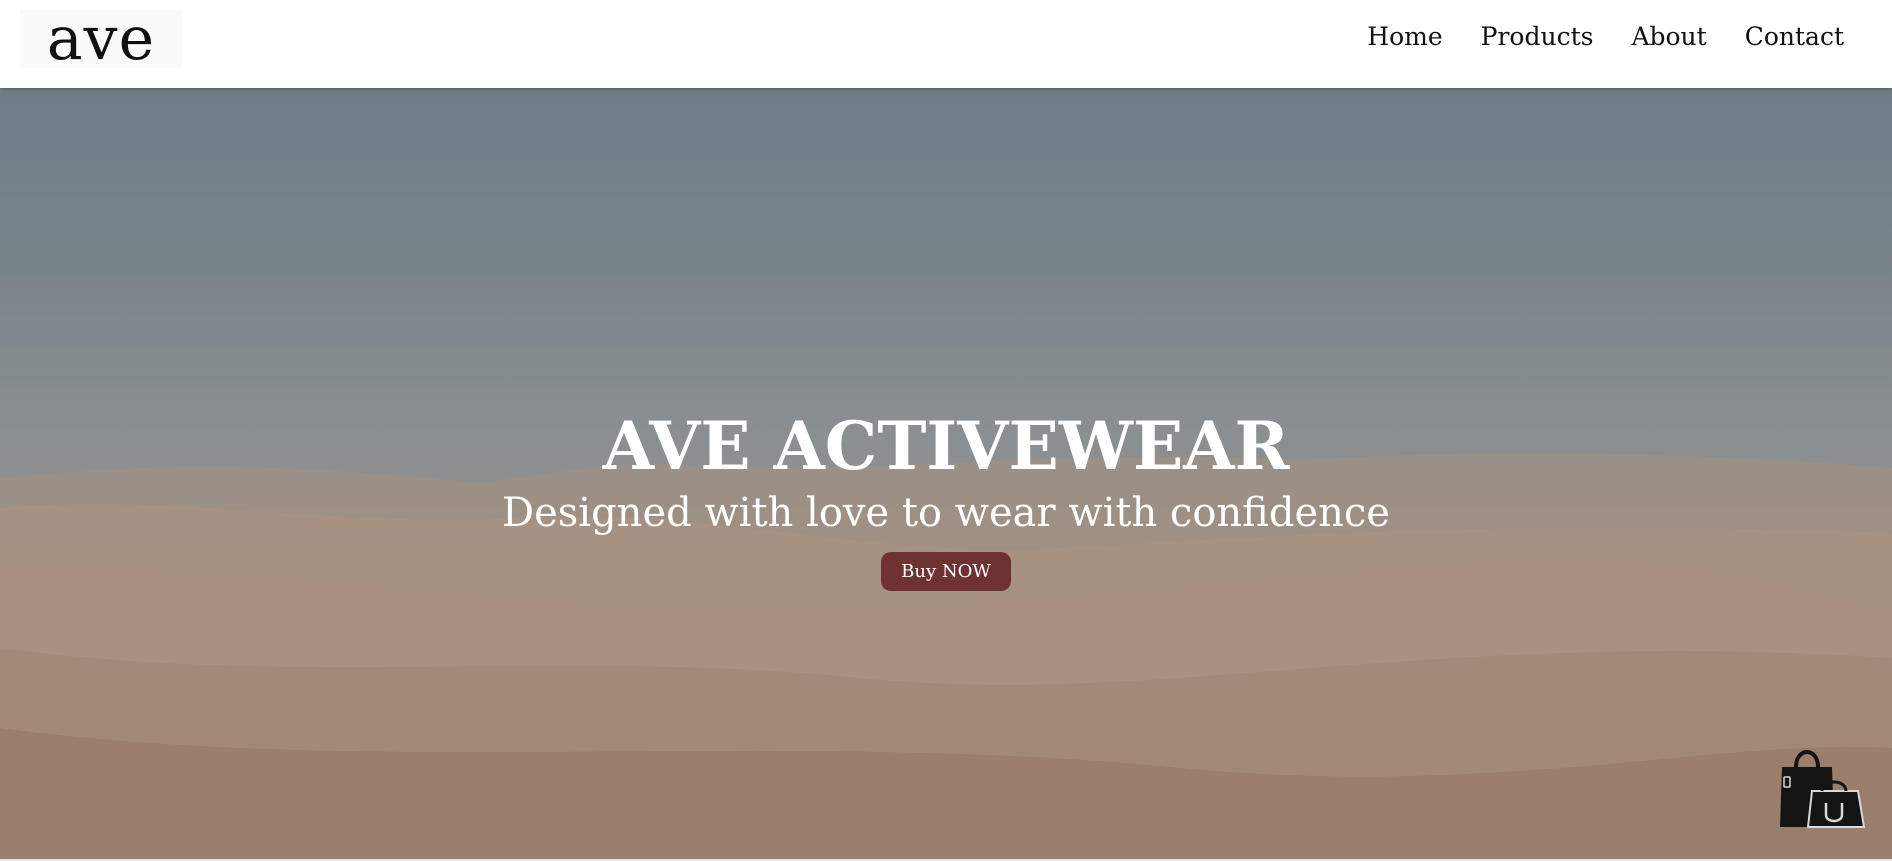 This screenshot has width=1892, height=861. Describe the element at coordinates (1537, 36) in the screenshot. I see `nav-products-link: Products` at that location.